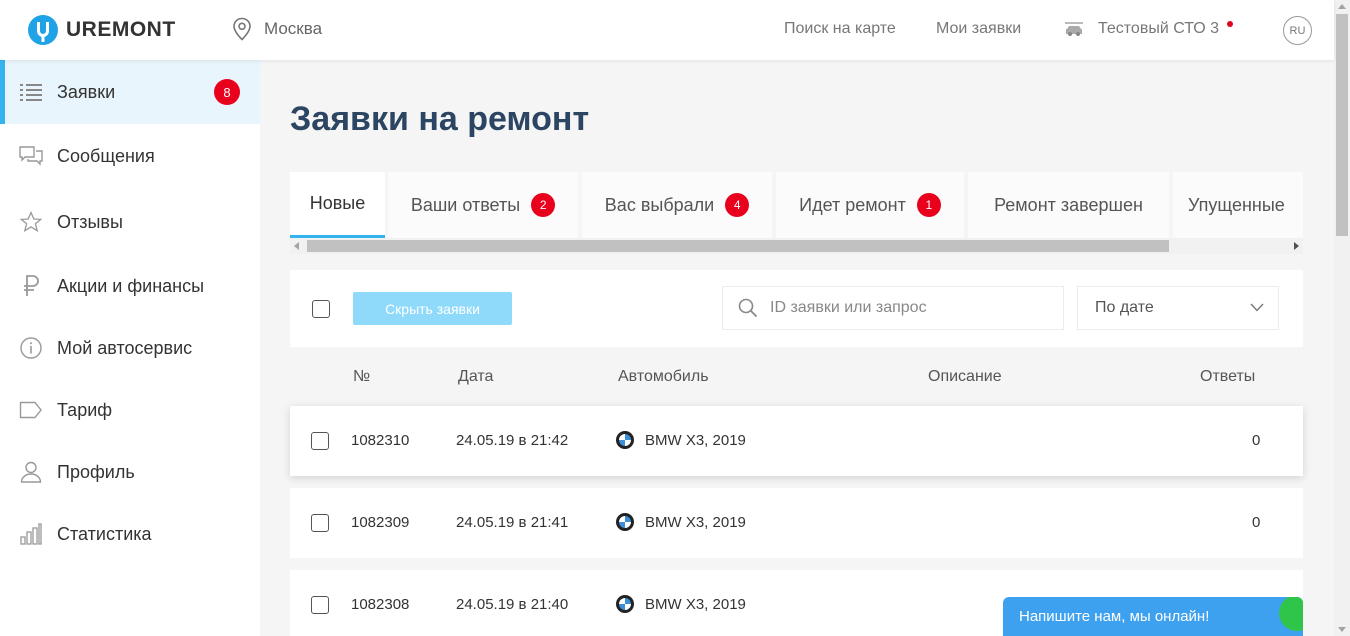 The width and height of the screenshot is (1350, 636). What do you see at coordinates (86, 91) in the screenshot?
I see `sidebar-item-label: Заявки` at bounding box center [86, 91].